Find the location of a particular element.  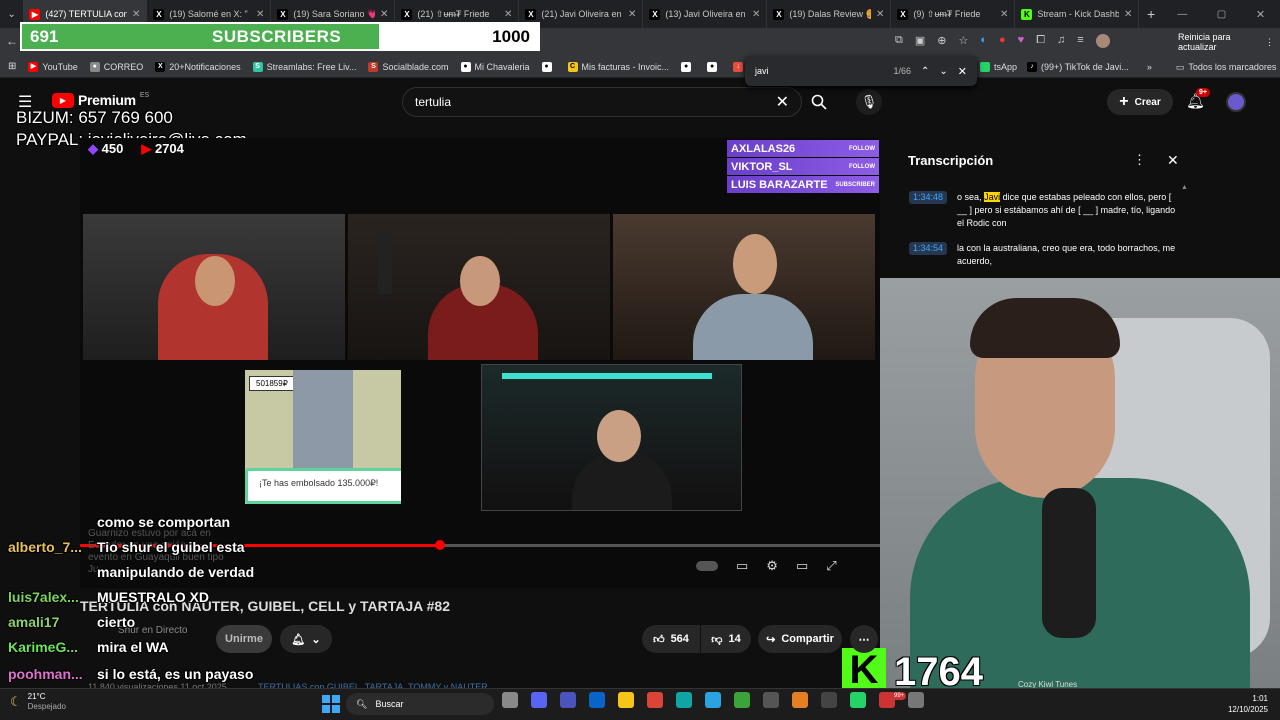

youtube-logo: ▶ Premium ES is located at coordinates (100, 100).